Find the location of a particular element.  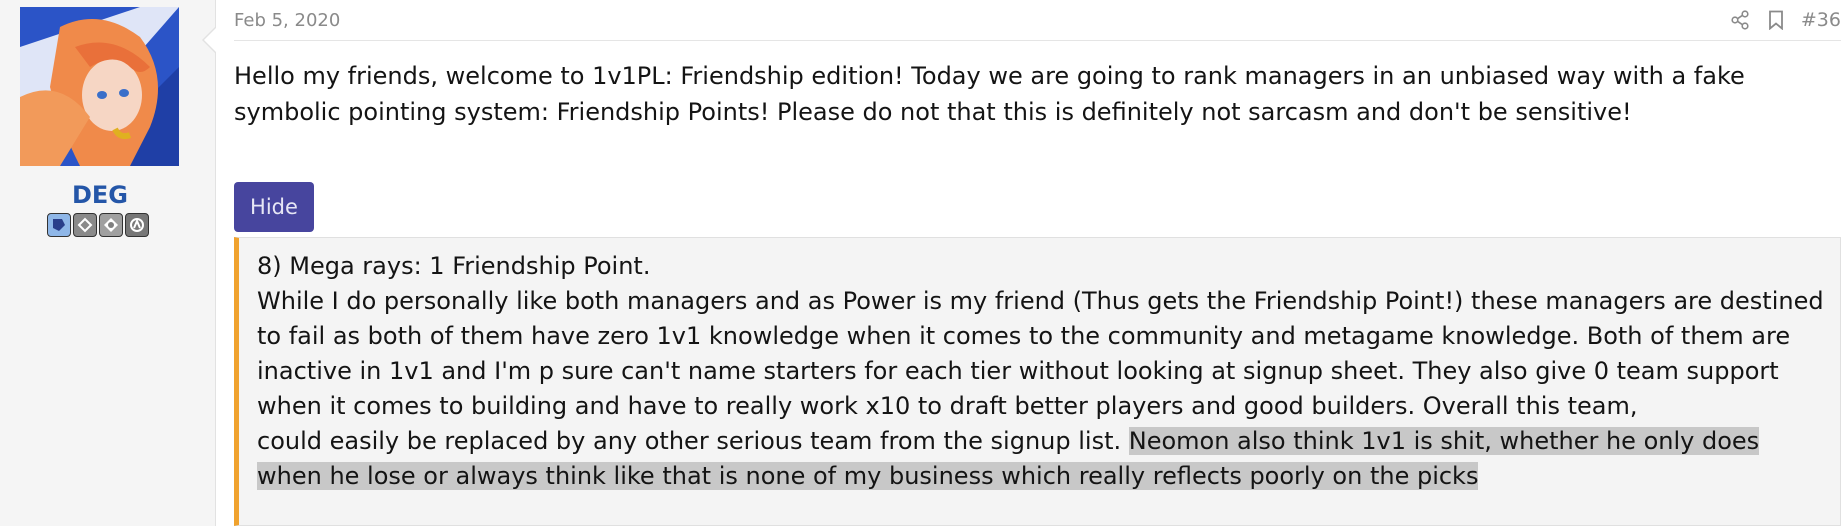

avatar is located at coordinates (99, 86).